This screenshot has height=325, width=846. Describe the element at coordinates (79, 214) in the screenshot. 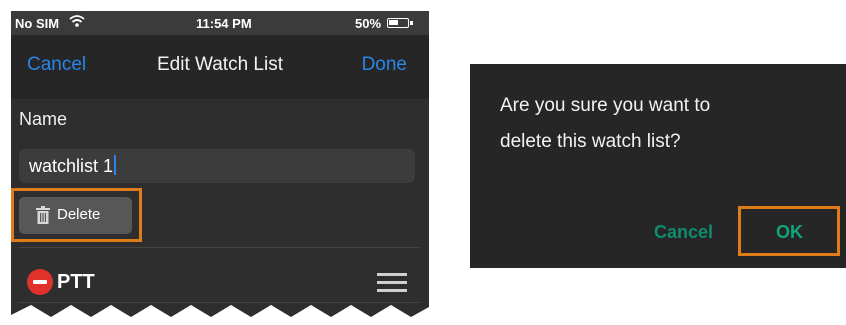

I see `delete-button-label: Delete` at that location.